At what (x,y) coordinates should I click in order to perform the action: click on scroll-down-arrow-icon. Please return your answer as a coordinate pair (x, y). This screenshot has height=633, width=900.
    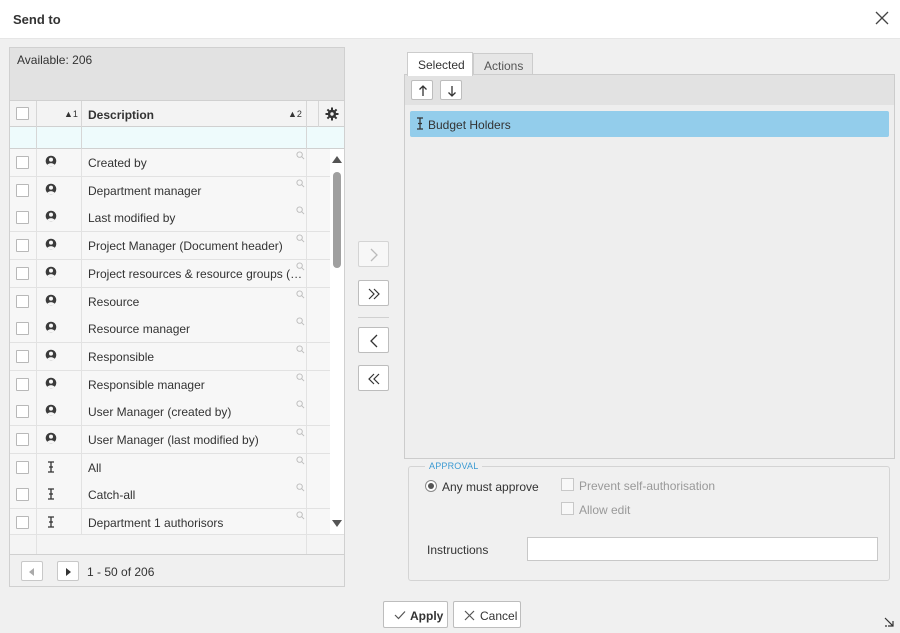
    Looking at the image, I should click on (337, 523).